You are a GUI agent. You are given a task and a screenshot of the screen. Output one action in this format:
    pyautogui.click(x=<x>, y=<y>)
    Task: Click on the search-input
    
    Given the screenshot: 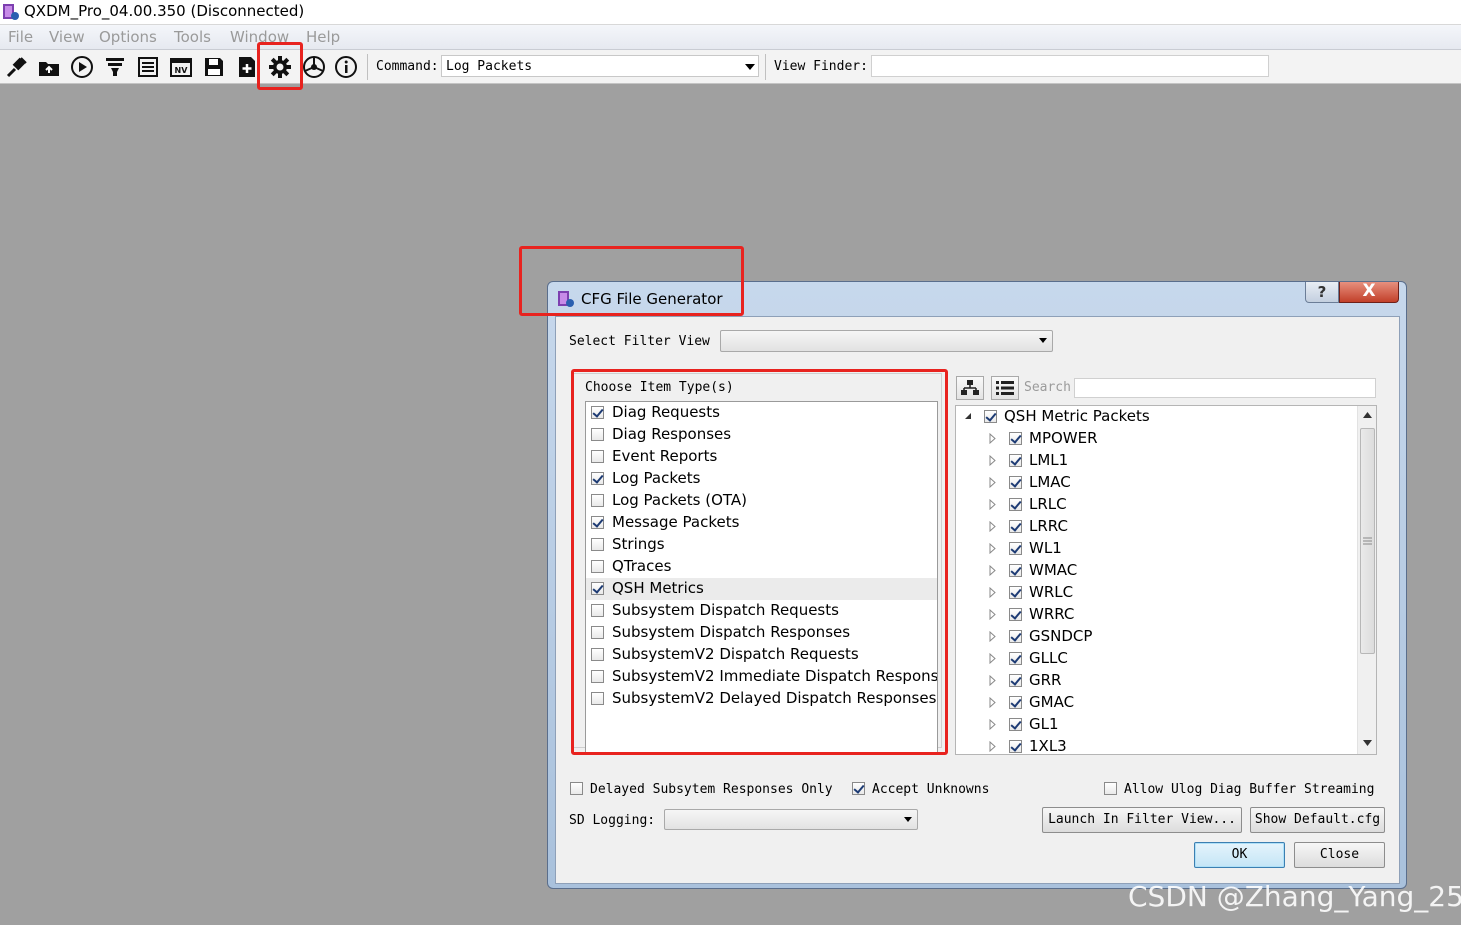 What is the action you would take?
    pyautogui.click(x=1225, y=388)
    